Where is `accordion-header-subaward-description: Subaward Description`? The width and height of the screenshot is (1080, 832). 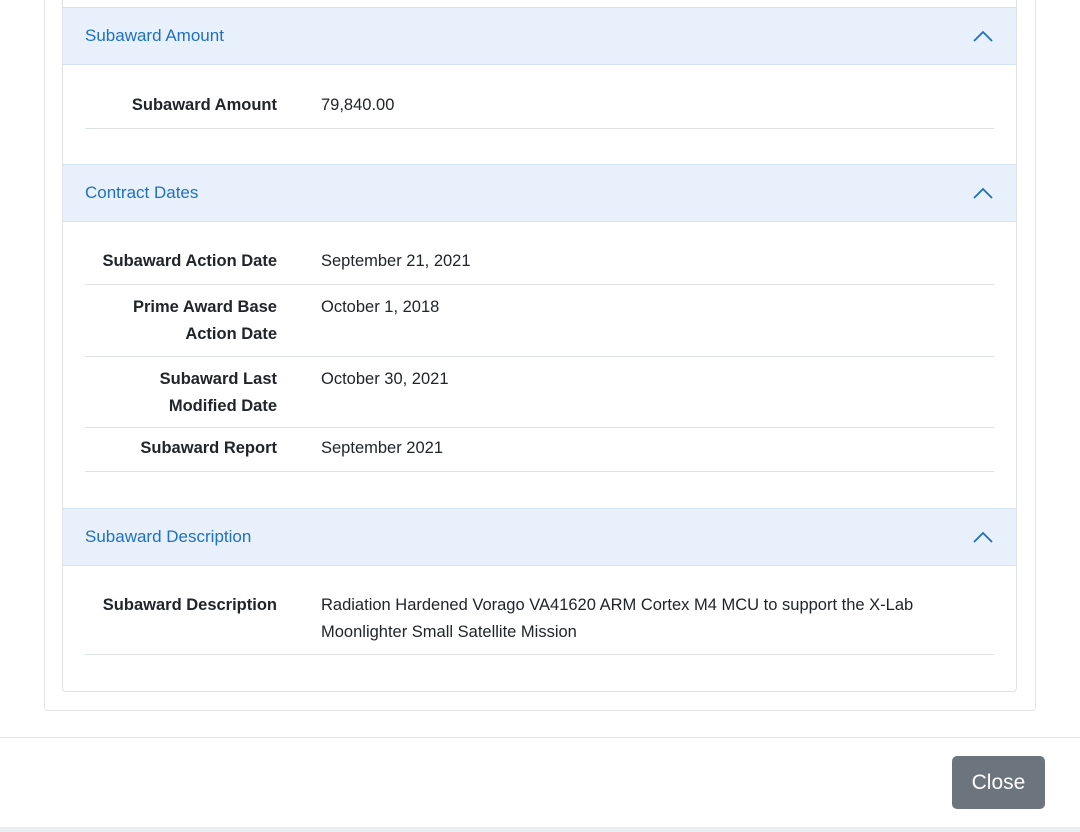 accordion-header-subaward-description: Subaward Description is located at coordinates (539, 537).